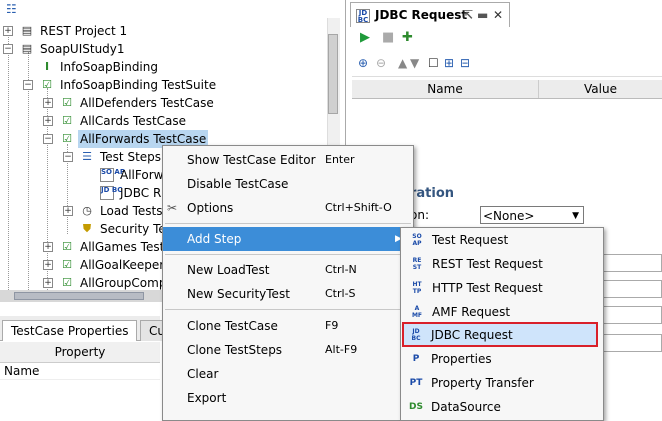 The width and height of the screenshot is (662, 421). I want to click on add-property-icon: ⊕, so click(363, 63).